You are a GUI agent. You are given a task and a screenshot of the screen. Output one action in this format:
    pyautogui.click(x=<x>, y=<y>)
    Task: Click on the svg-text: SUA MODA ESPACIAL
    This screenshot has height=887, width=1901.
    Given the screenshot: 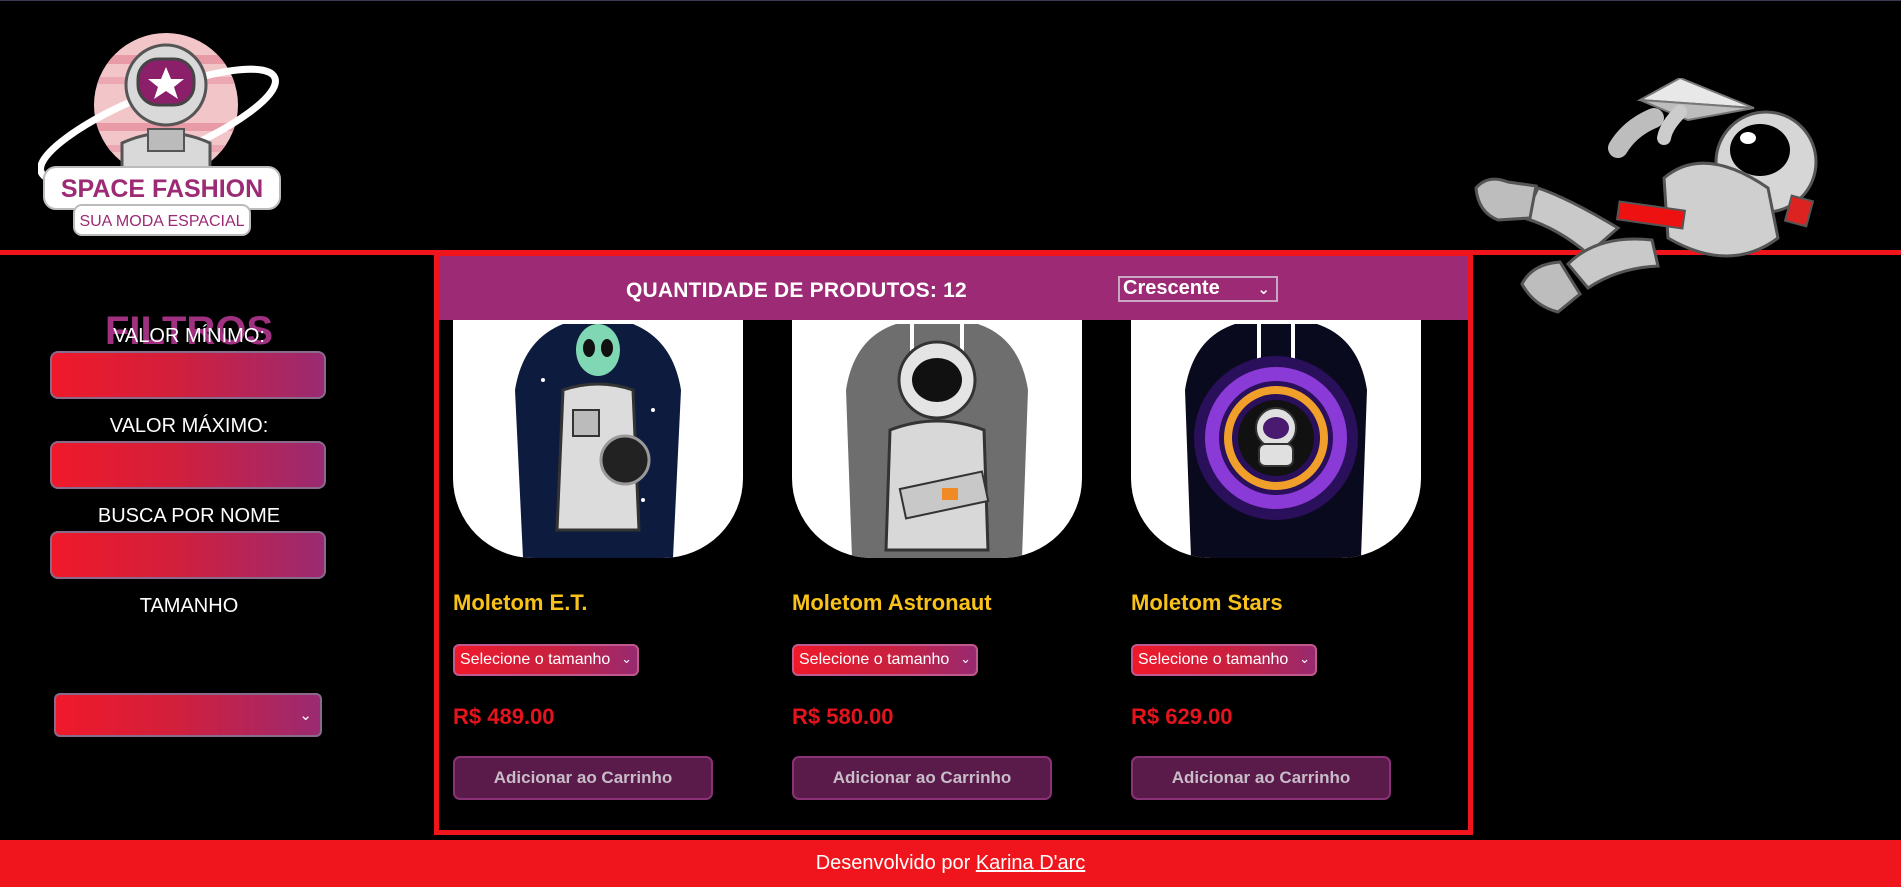 What is the action you would take?
    pyautogui.click(x=161, y=221)
    